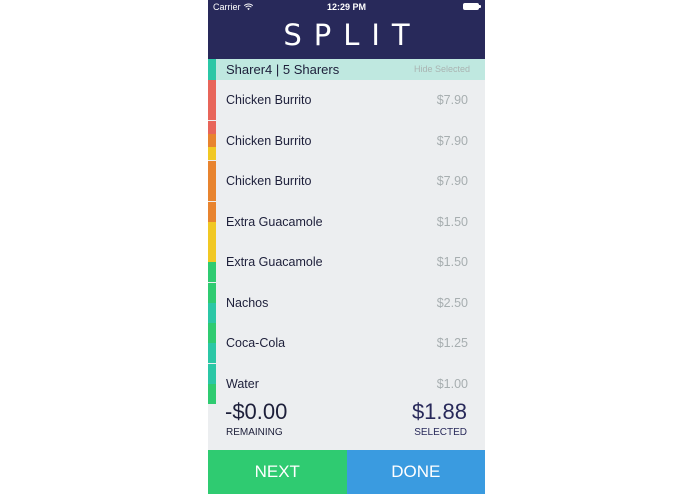 The height and width of the screenshot is (494, 695). What do you see at coordinates (346, 343) in the screenshot?
I see `list-item: Coca-Cola $1.25` at bounding box center [346, 343].